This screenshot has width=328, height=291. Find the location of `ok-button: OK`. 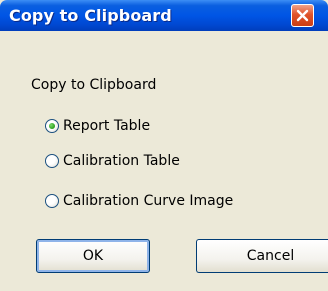

ok-button: OK is located at coordinates (93, 256).